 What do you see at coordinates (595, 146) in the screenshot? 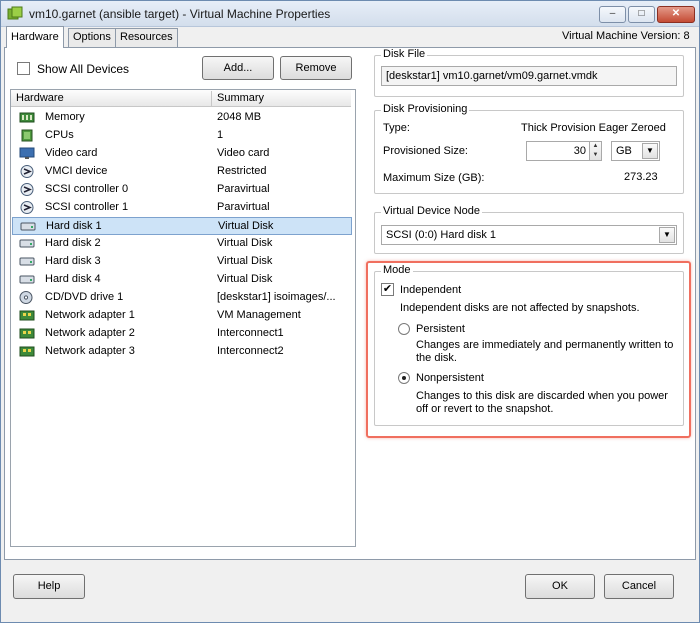
I see `spin-up-icon: ▲` at bounding box center [595, 146].